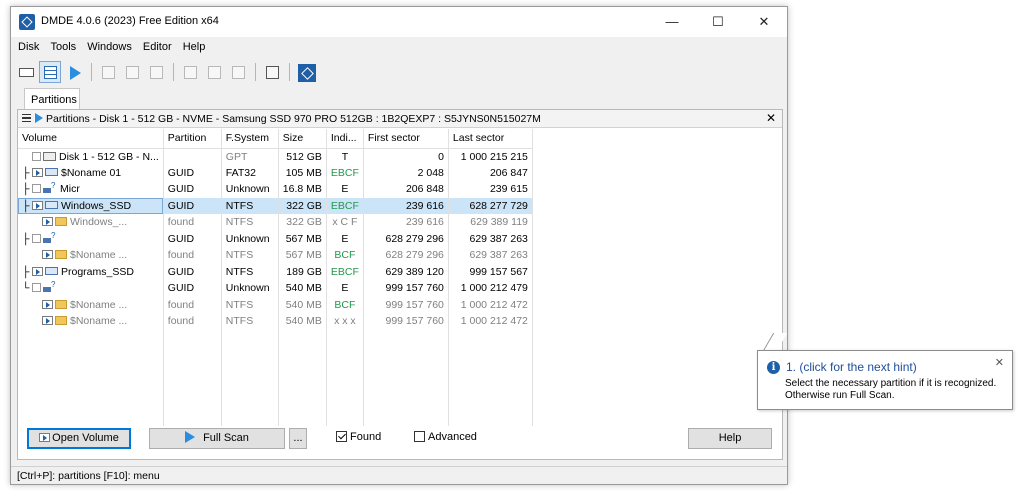 The width and height of the screenshot is (1024, 499). I want to click on col-header-first-sector: First sector, so click(406, 139).